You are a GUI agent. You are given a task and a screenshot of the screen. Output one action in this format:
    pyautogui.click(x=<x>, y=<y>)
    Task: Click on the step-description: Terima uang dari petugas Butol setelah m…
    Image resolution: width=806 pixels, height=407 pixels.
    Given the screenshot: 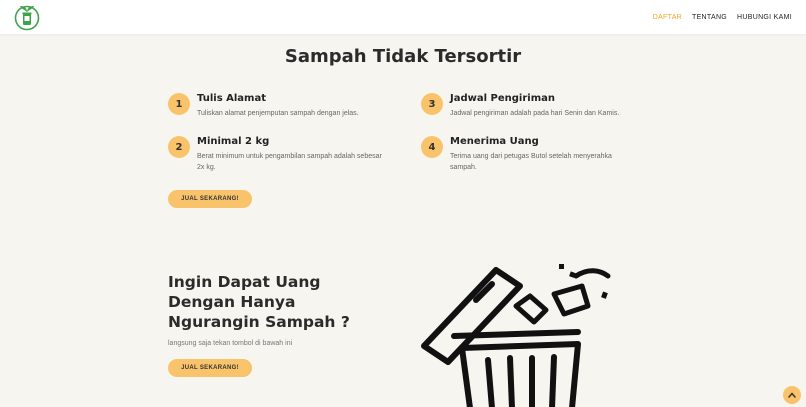 What is the action you would take?
    pyautogui.click(x=531, y=162)
    